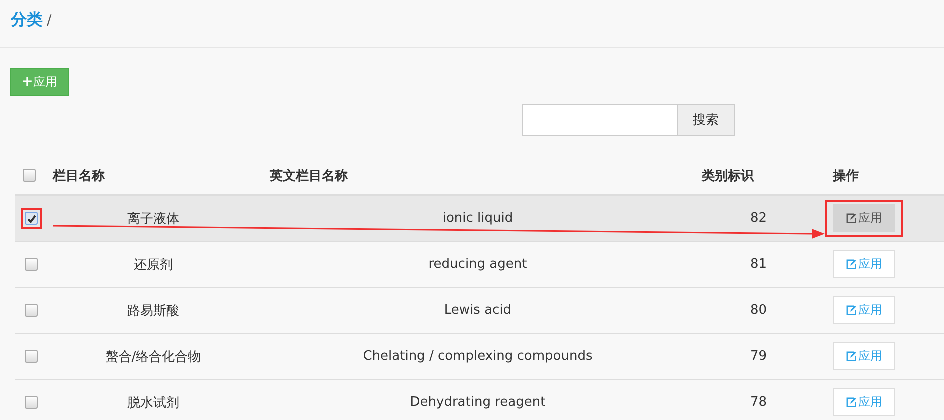  What do you see at coordinates (154, 219) in the screenshot?
I see `table-cell: 离子液体` at bounding box center [154, 219].